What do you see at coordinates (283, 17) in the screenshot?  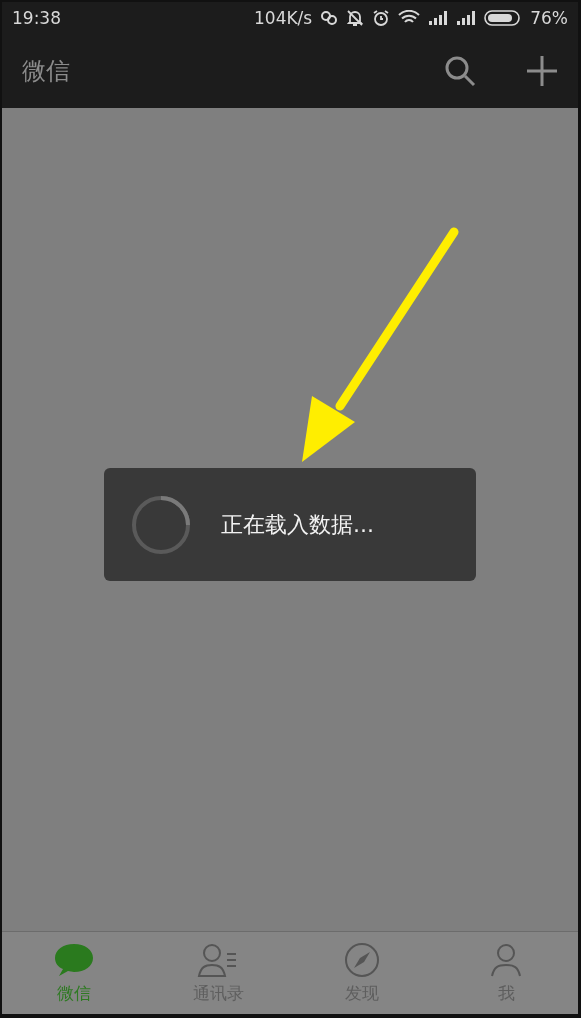 I see `network-speed: 104K/s` at bounding box center [283, 17].